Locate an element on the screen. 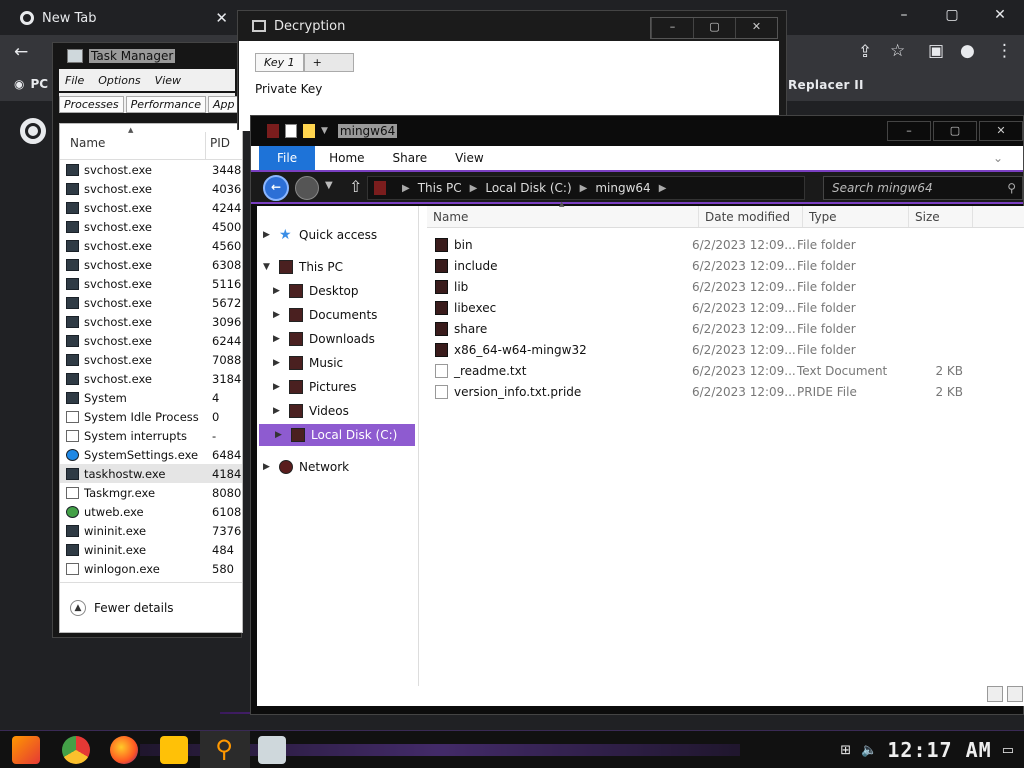 This screenshot has width=1024, height=768. menu-icon: ⋮ is located at coordinates (1004, 51).